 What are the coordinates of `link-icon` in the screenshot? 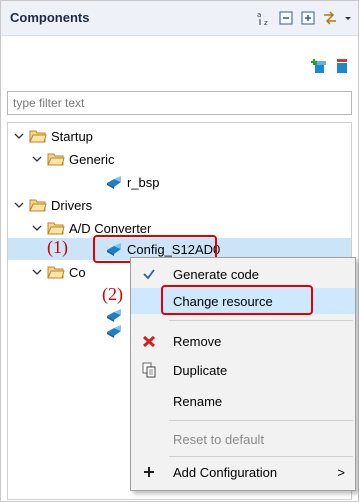 It's located at (330, 18).